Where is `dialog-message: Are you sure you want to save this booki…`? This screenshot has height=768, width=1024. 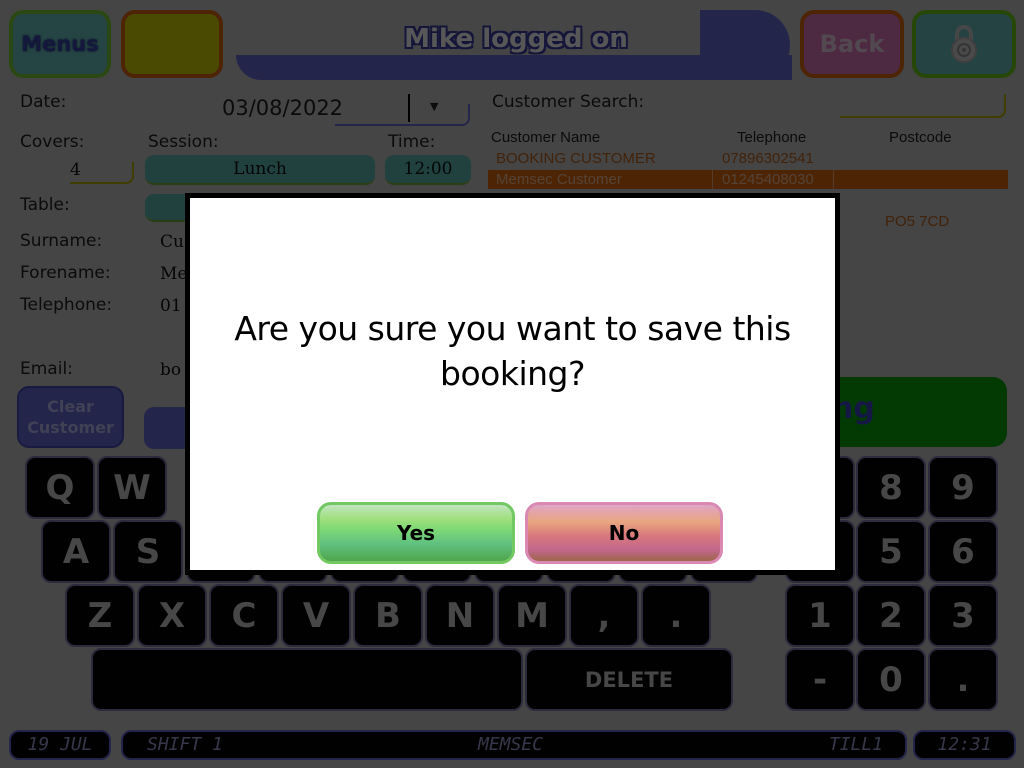
dialog-message: Are you sure you want to save this booki… is located at coordinates (512, 351).